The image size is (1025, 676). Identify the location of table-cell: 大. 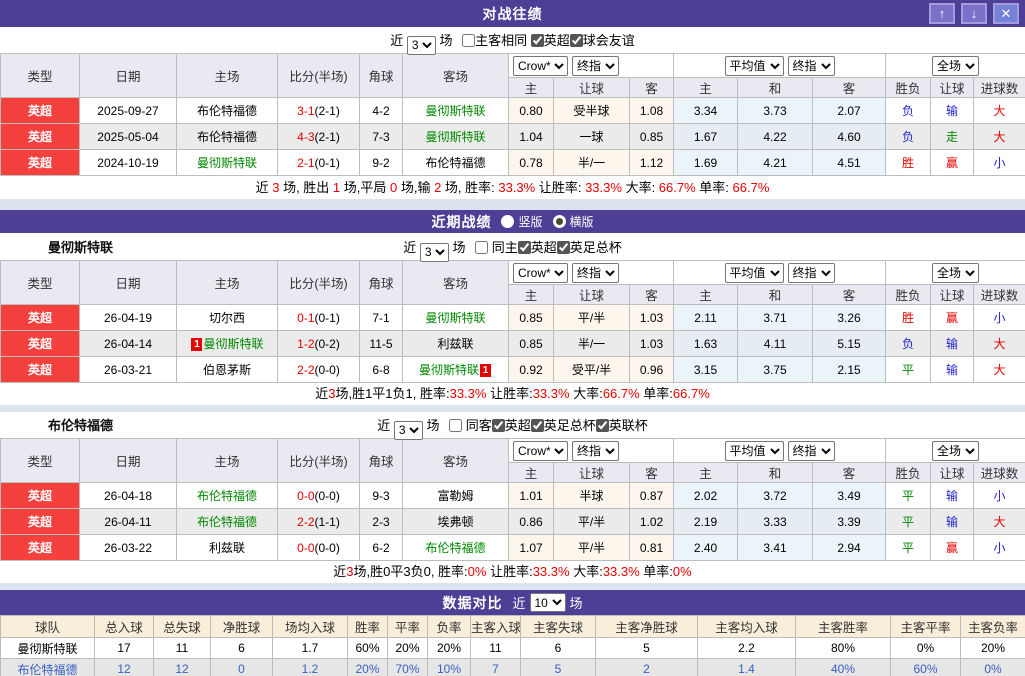
(999, 521).